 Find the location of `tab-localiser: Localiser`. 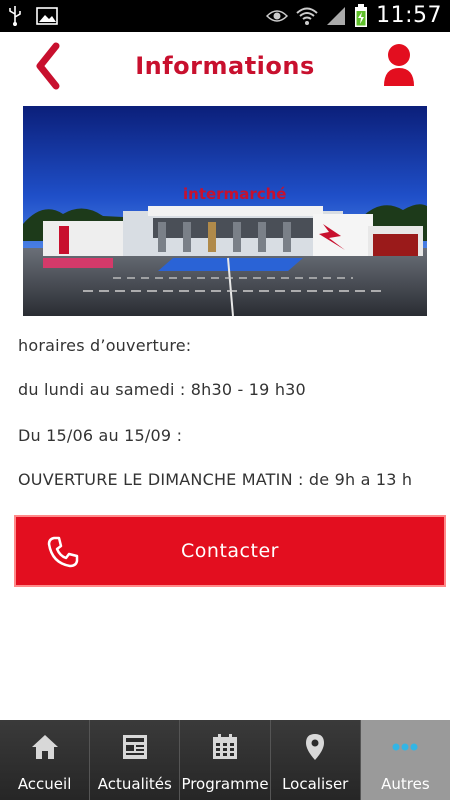

tab-localiser: Localiser is located at coordinates (315, 760).